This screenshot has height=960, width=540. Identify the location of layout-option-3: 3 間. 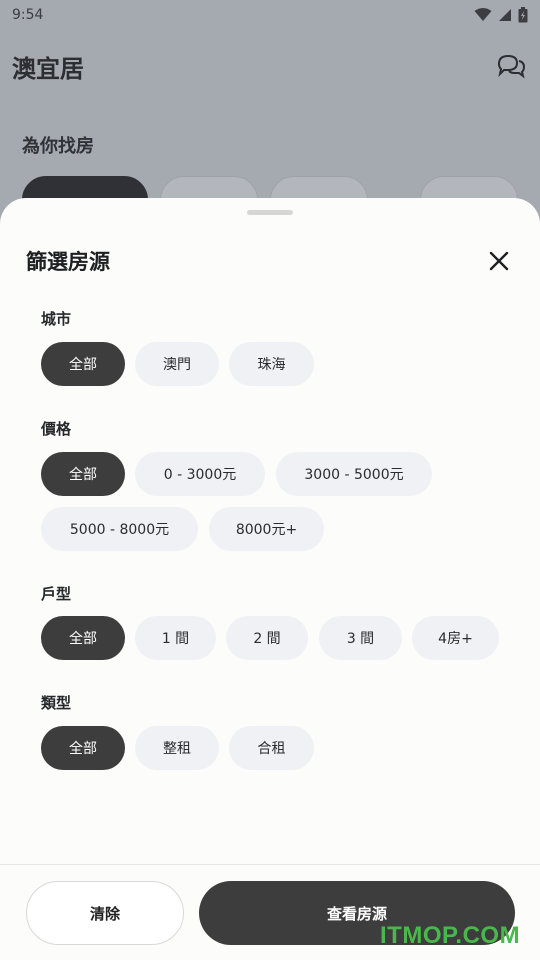
(360, 638).